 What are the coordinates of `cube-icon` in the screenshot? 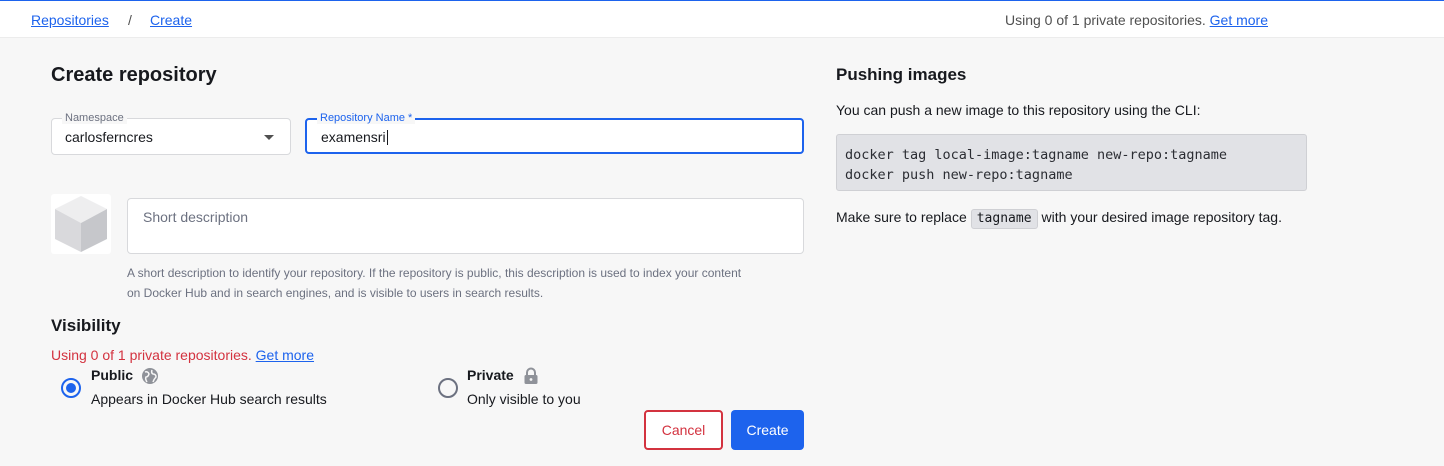 It's located at (81, 224).